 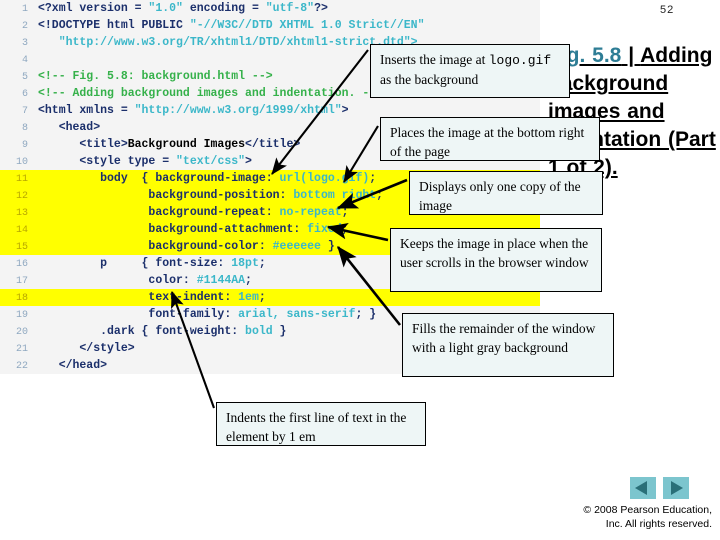 I want to click on code-line-number: 9, so click(x=24, y=145).